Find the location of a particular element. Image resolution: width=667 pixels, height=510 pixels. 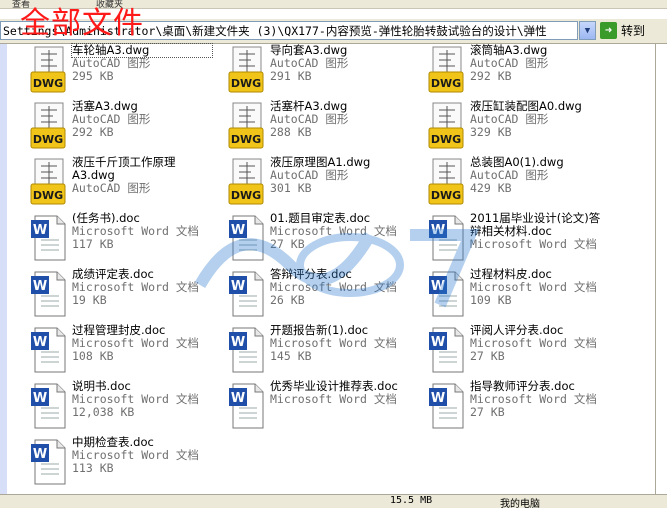

file-item: DWG 液压原理图A1.dwg AutoCAD 图形 301 KB is located at coordinates (312, 182).